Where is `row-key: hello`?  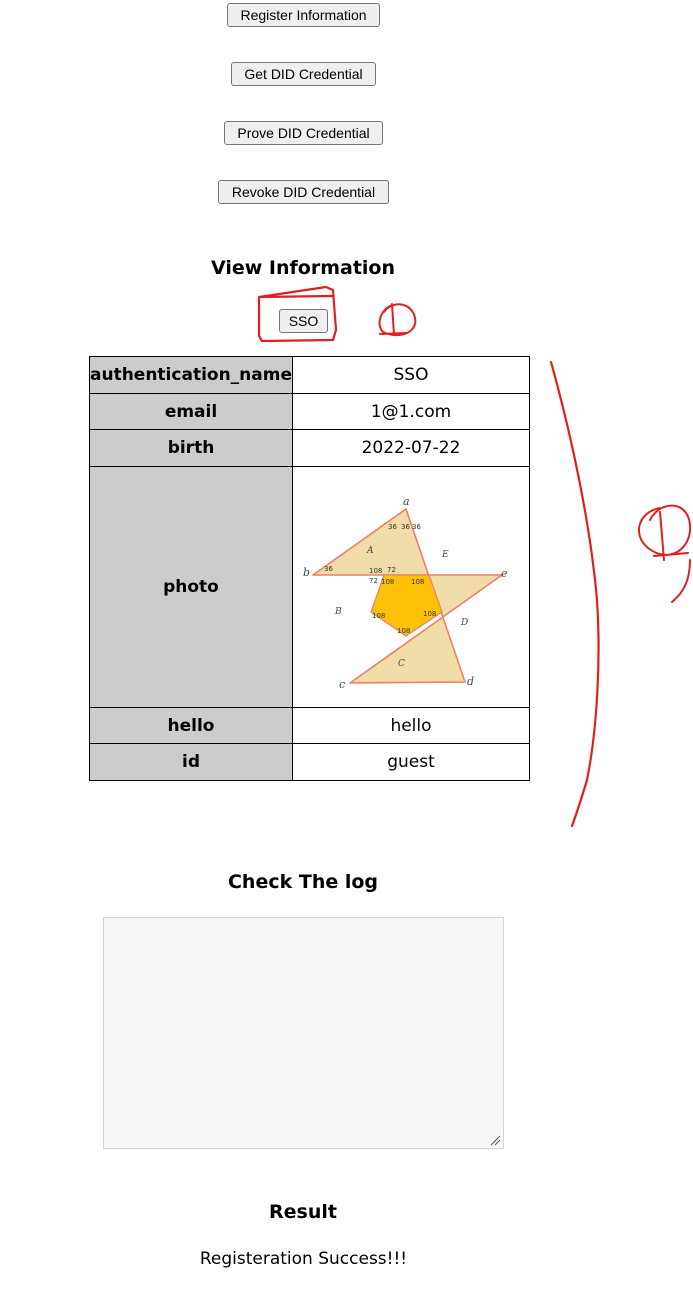 row-key: hello is located at coordinates (191, 725).